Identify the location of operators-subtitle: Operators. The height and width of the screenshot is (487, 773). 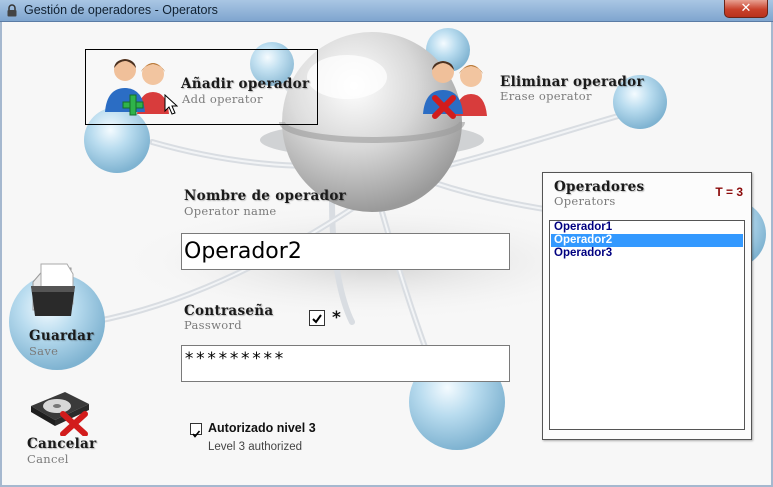
(585, 201).